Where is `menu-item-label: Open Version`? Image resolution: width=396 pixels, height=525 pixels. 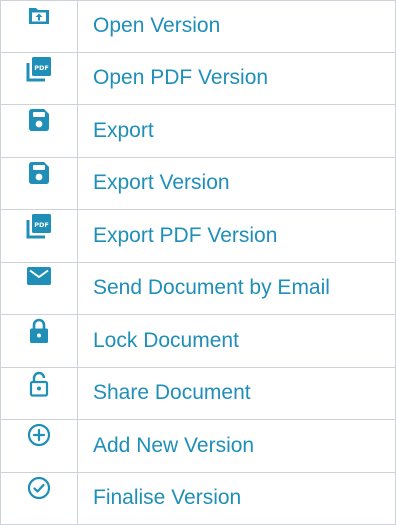
menu-item-label: Open Version is located at coordinates (157, 25).